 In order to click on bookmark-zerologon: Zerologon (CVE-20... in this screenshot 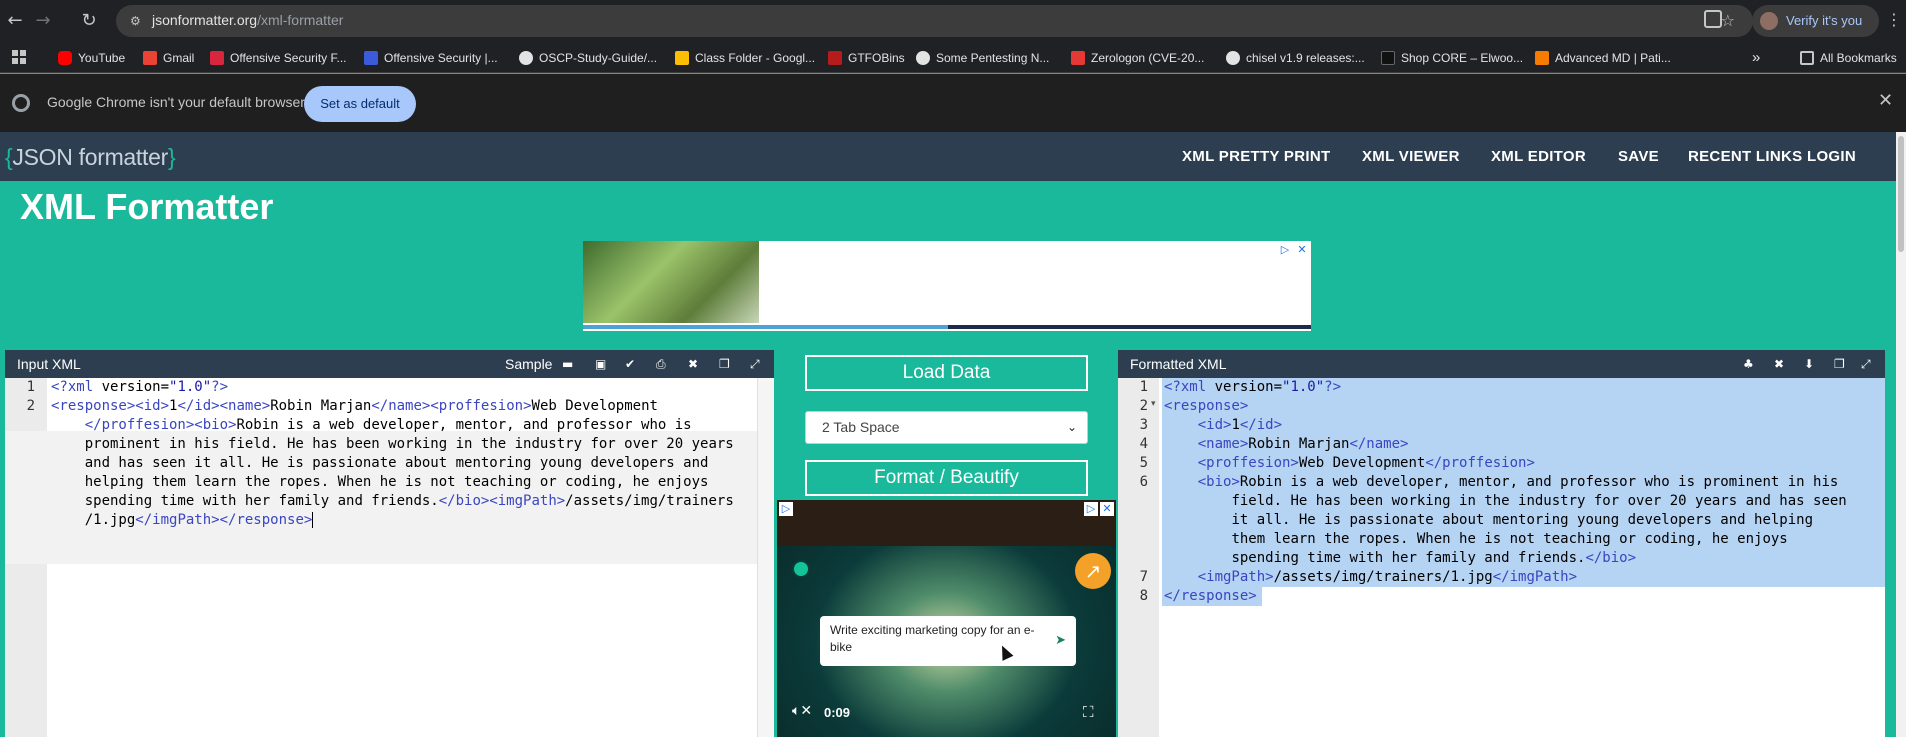, I will do `click(1137, 58)`.